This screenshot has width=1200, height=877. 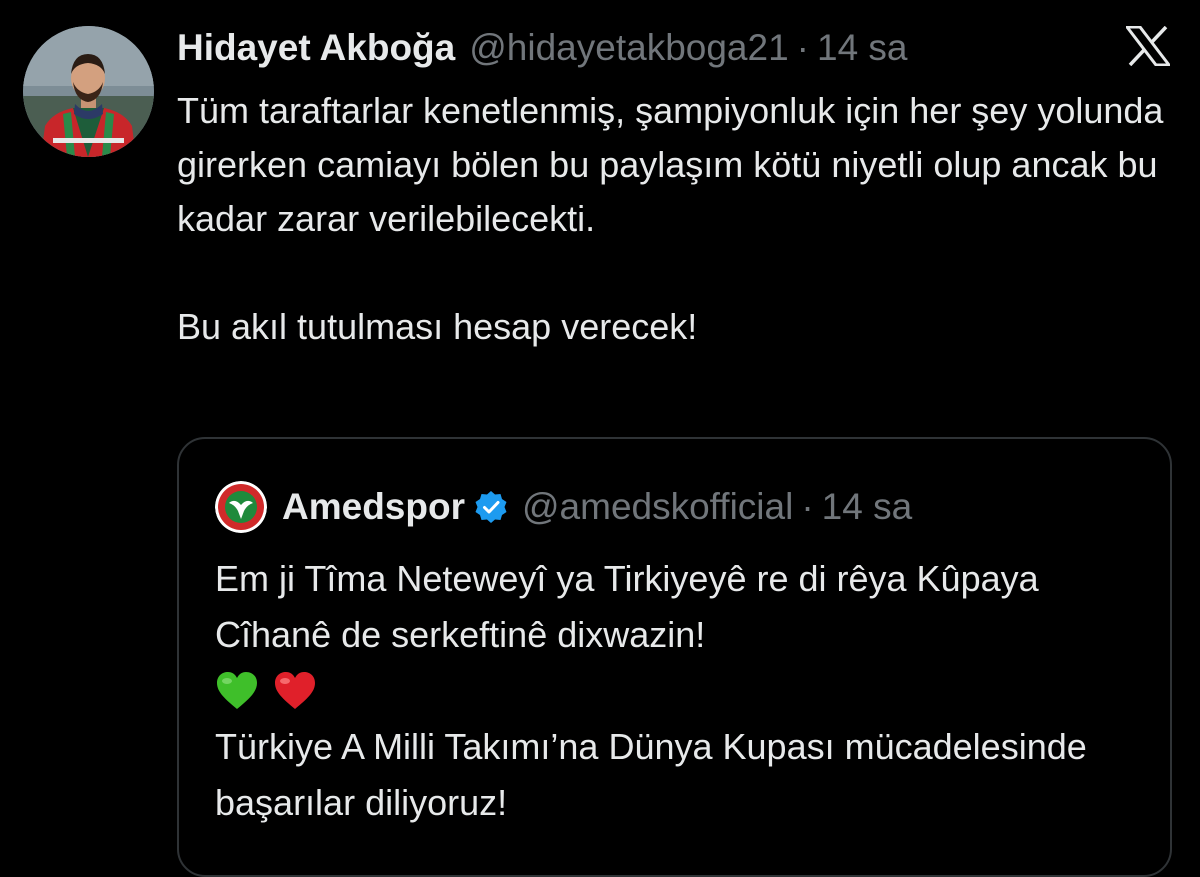 What do you see at coordinates (628, 48) in the screenshot?
I see `author-handle: @hidayetakboga21` at bounding box center [628, 48].